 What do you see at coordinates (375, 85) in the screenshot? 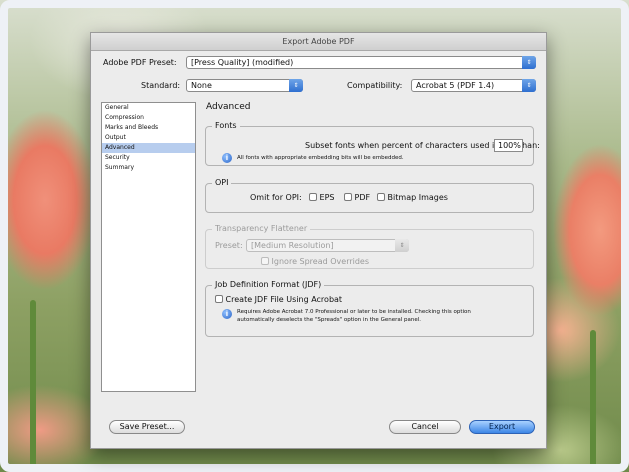
I see `compatibility-label: Compatibility:` at bounding box center [375, 85].